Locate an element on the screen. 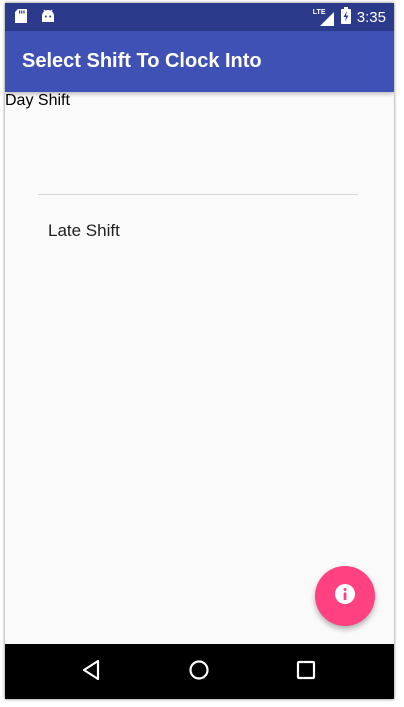  app-bar: Select Shift To Clock Into is located at coordinates (199, 61).